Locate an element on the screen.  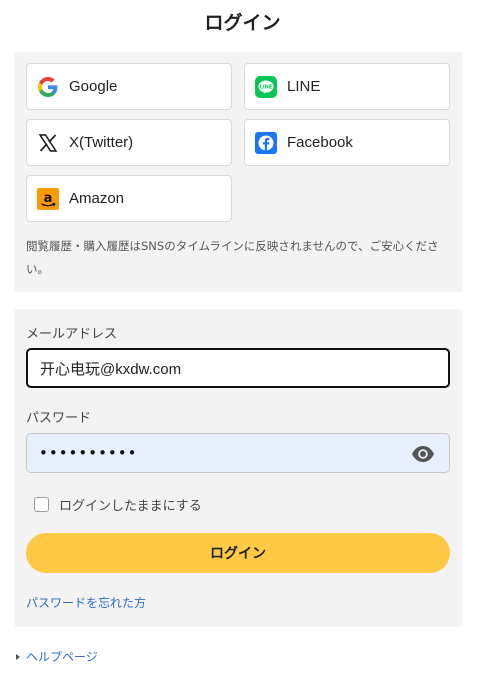
amazon-label: Amazon is located at coordinates (97, 198).